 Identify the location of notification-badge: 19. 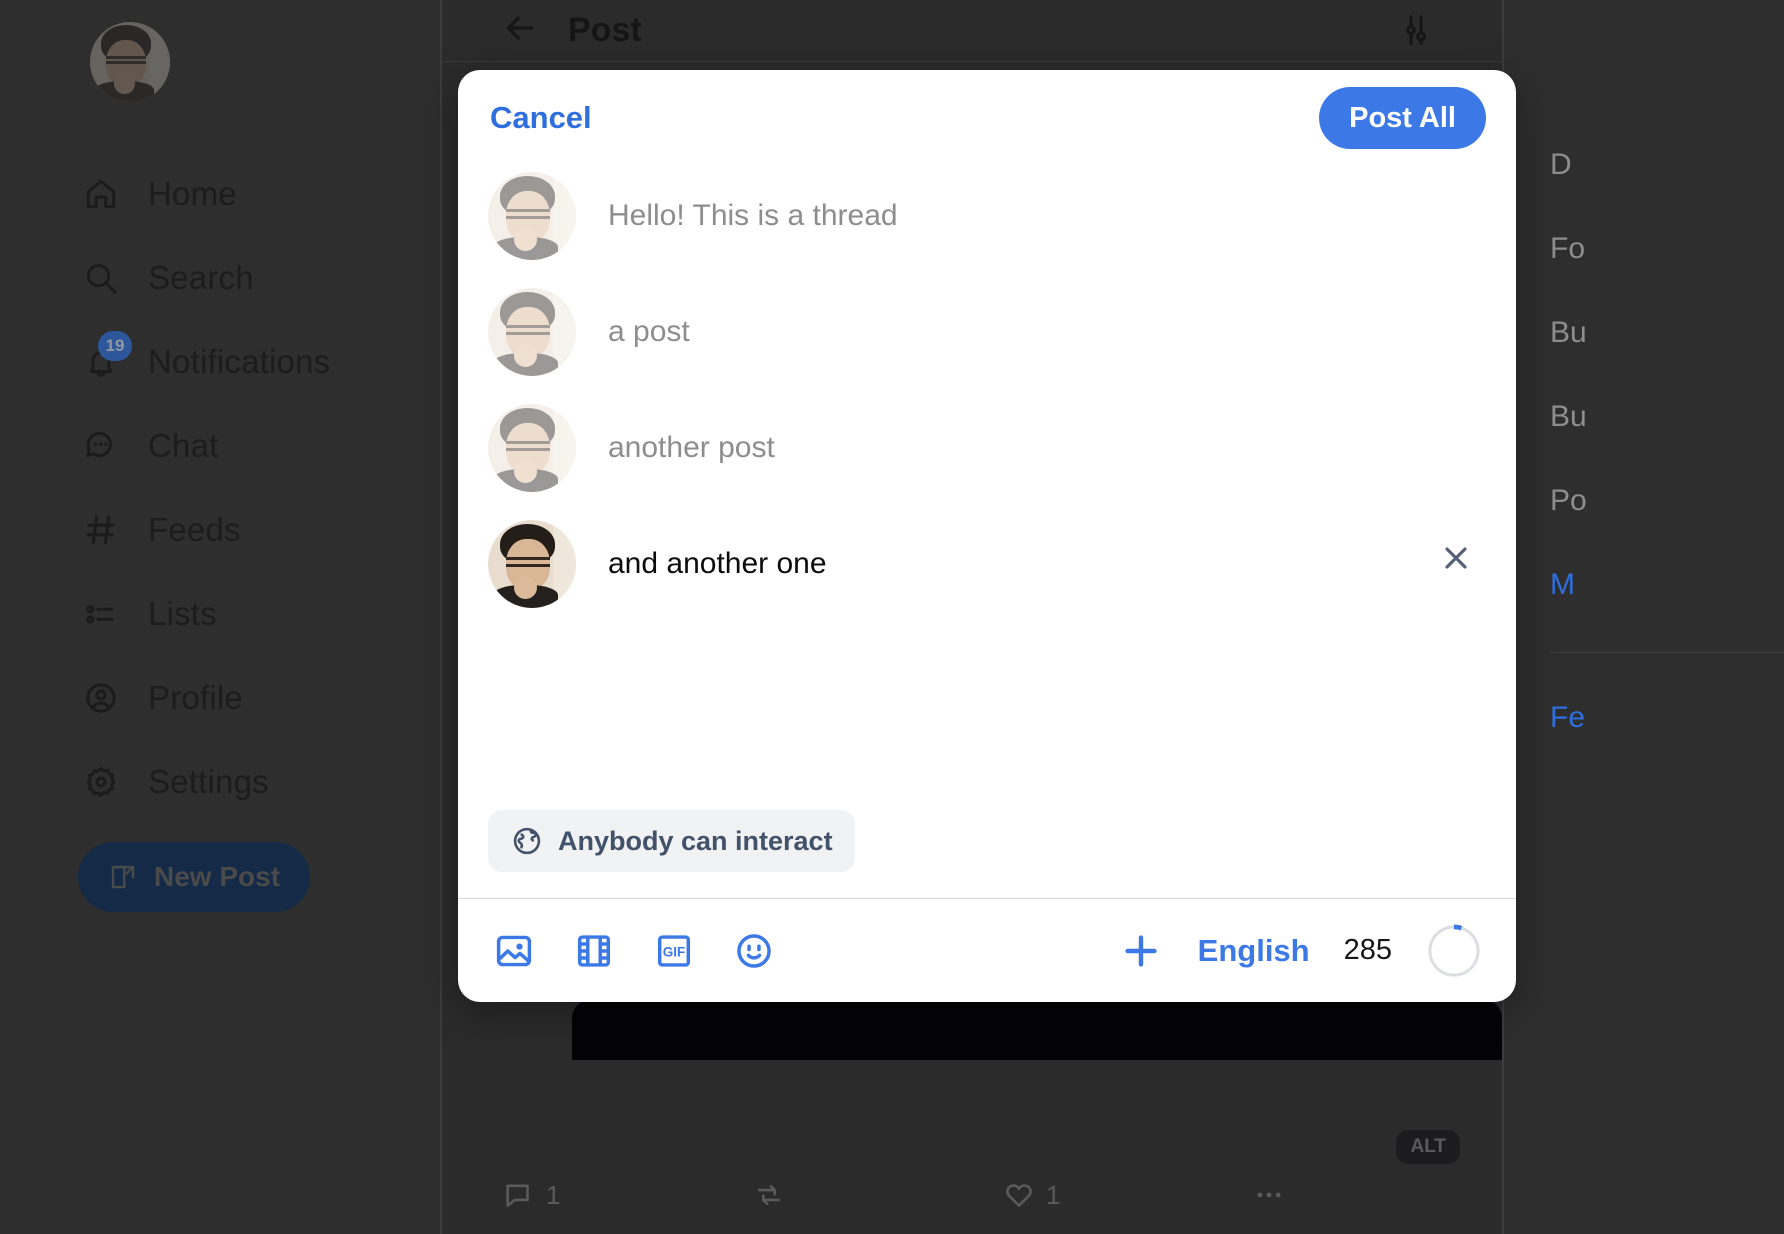
(115, 346).